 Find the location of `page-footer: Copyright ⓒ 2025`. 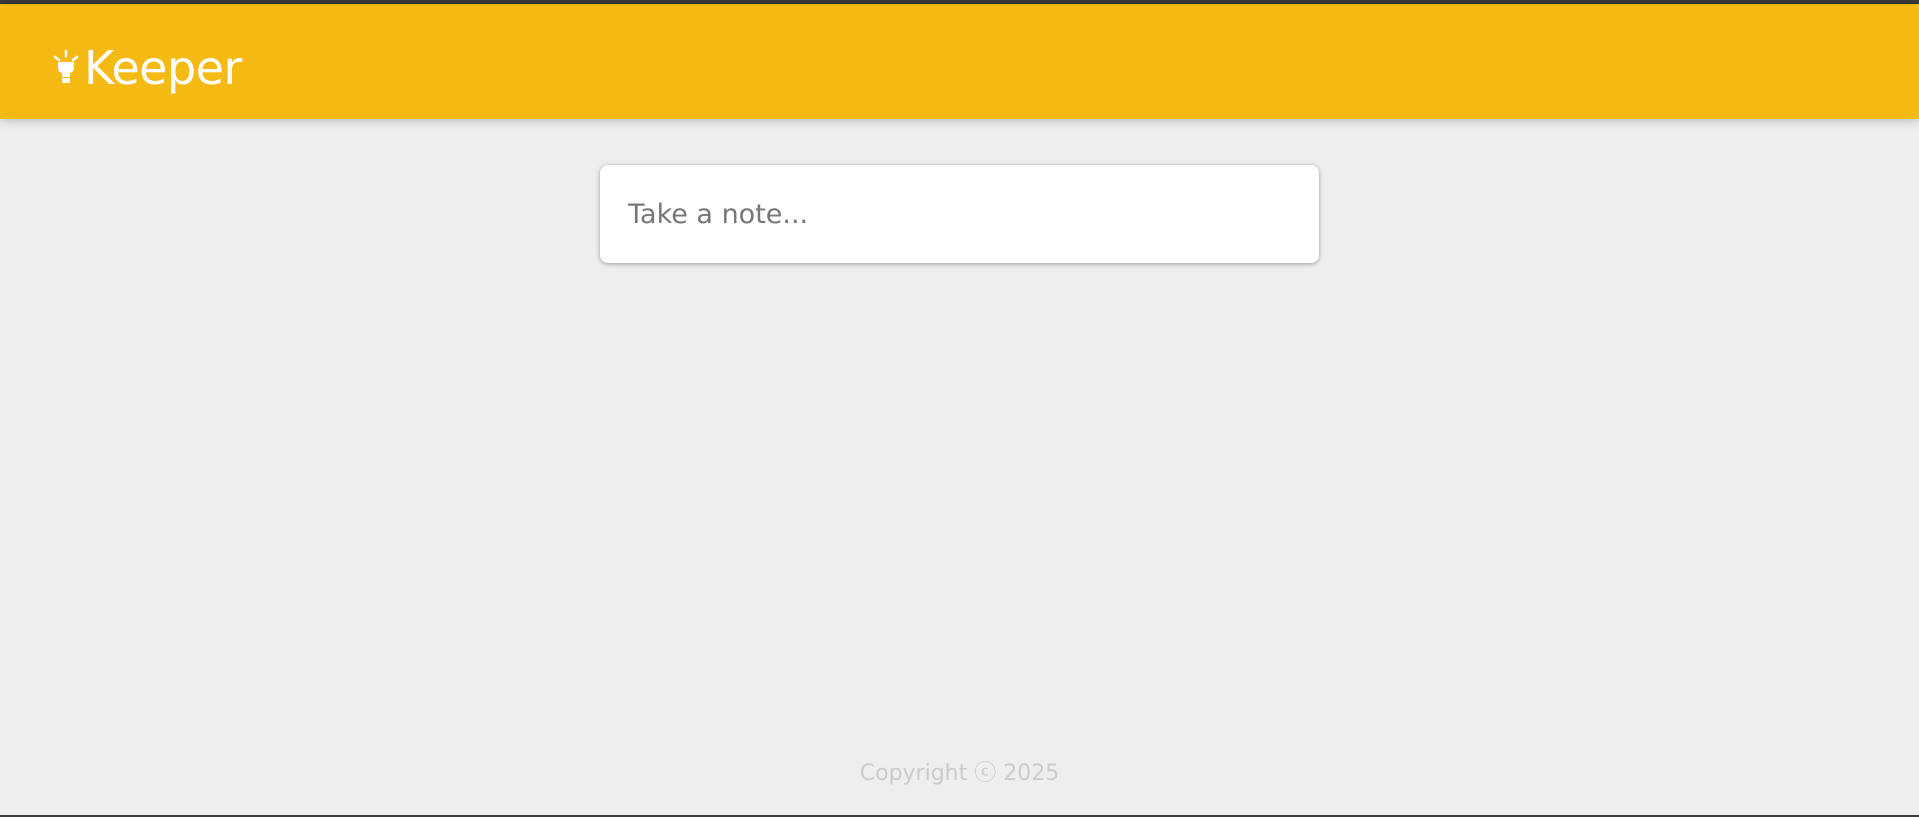

page-footer: Copyright ⓒ 2025 is located at coordinates (959, 771).